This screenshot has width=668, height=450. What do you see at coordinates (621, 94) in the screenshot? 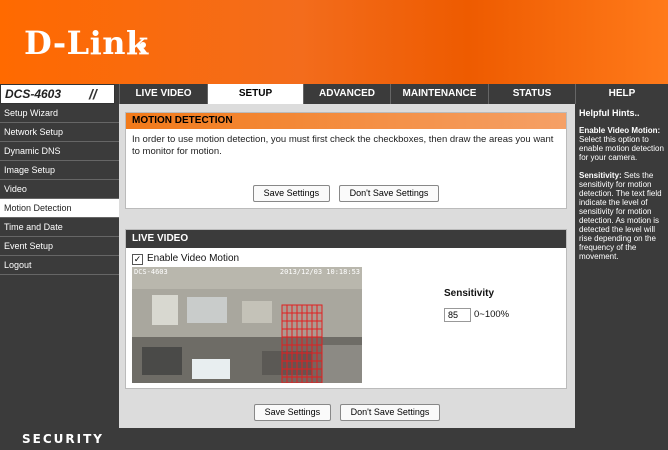
I see `tab-help: HELP` at bounding box center [621, 94].